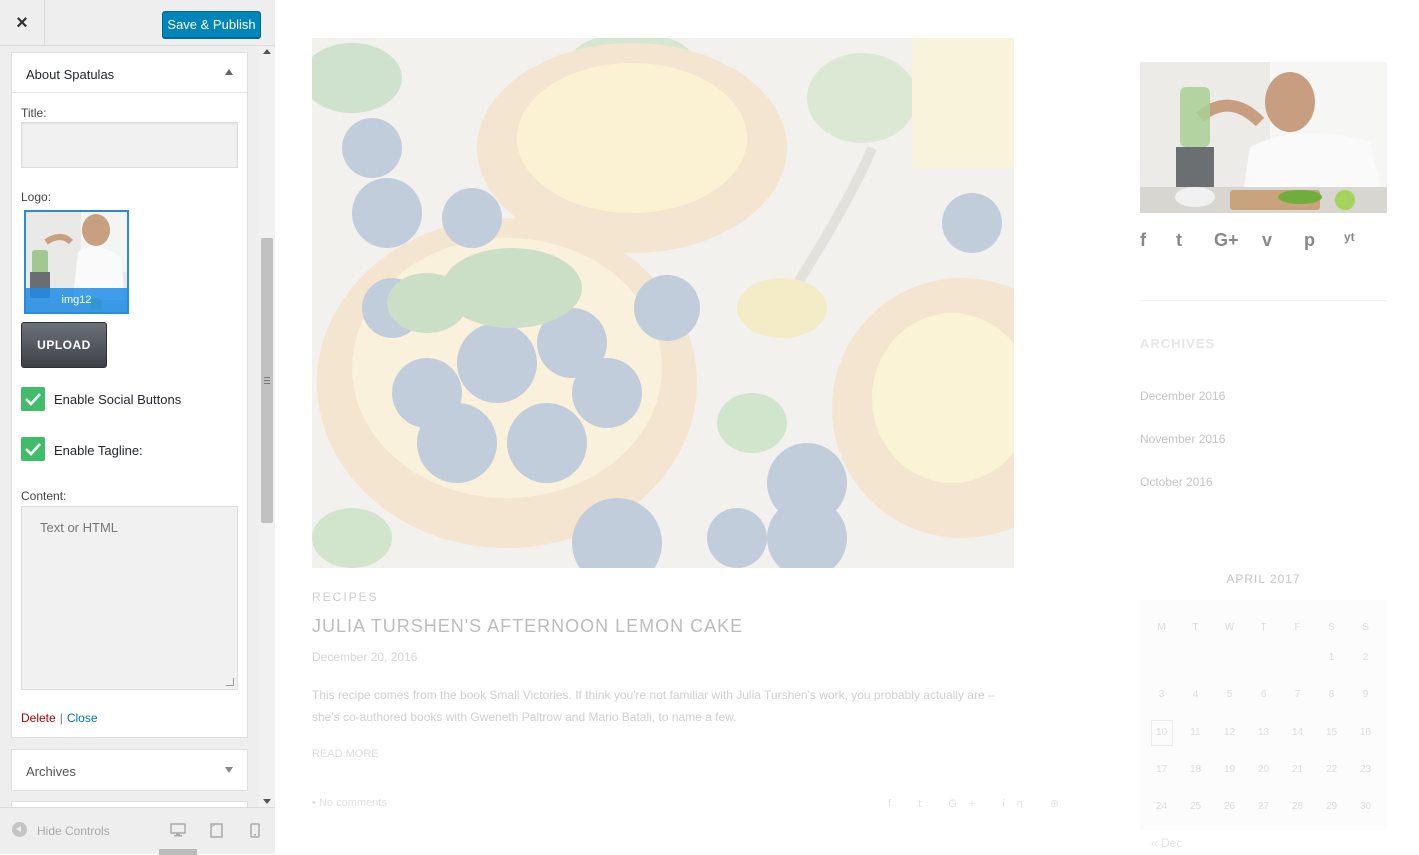  Describe the element at coordinates (38, 718) in the screenshot. I see `delete-link: Delete` at that location.